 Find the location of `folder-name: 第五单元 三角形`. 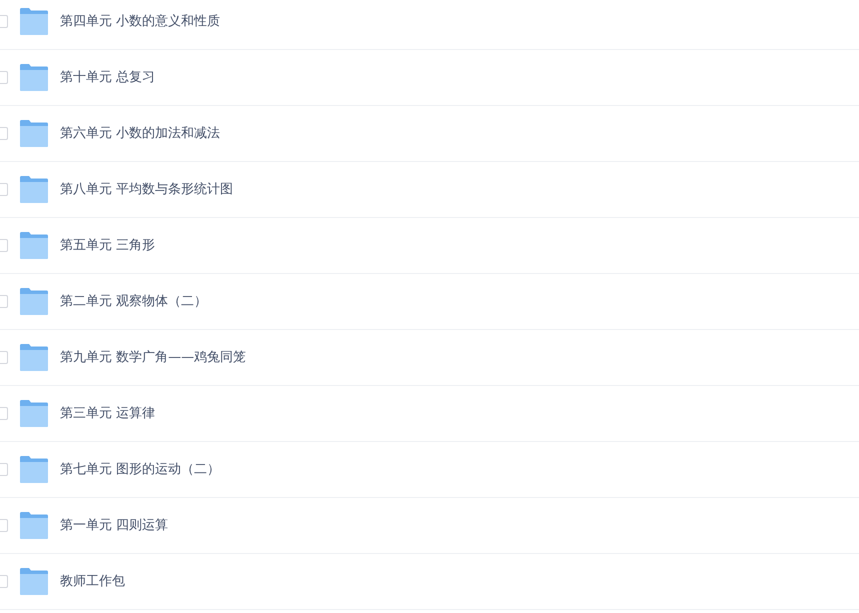

folder-name: 第五单元 三角形 is located at coordinates (108, 246).